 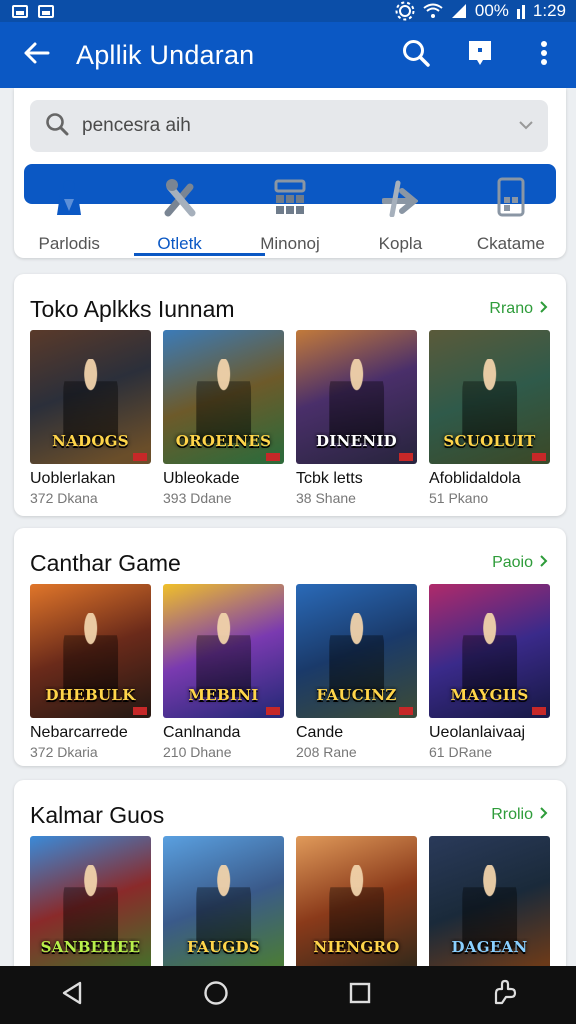 What do you see at coordinates (433, 11) in the screenshot?
I see `wifi-icon` at bounding box center [433, 11].